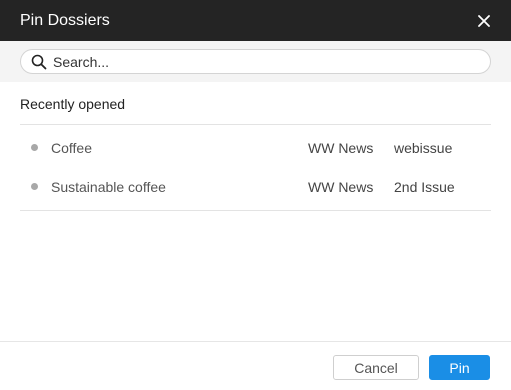 The image size is (511, 390). I want to click on dossier-name: Coffee, so click(71, 147).